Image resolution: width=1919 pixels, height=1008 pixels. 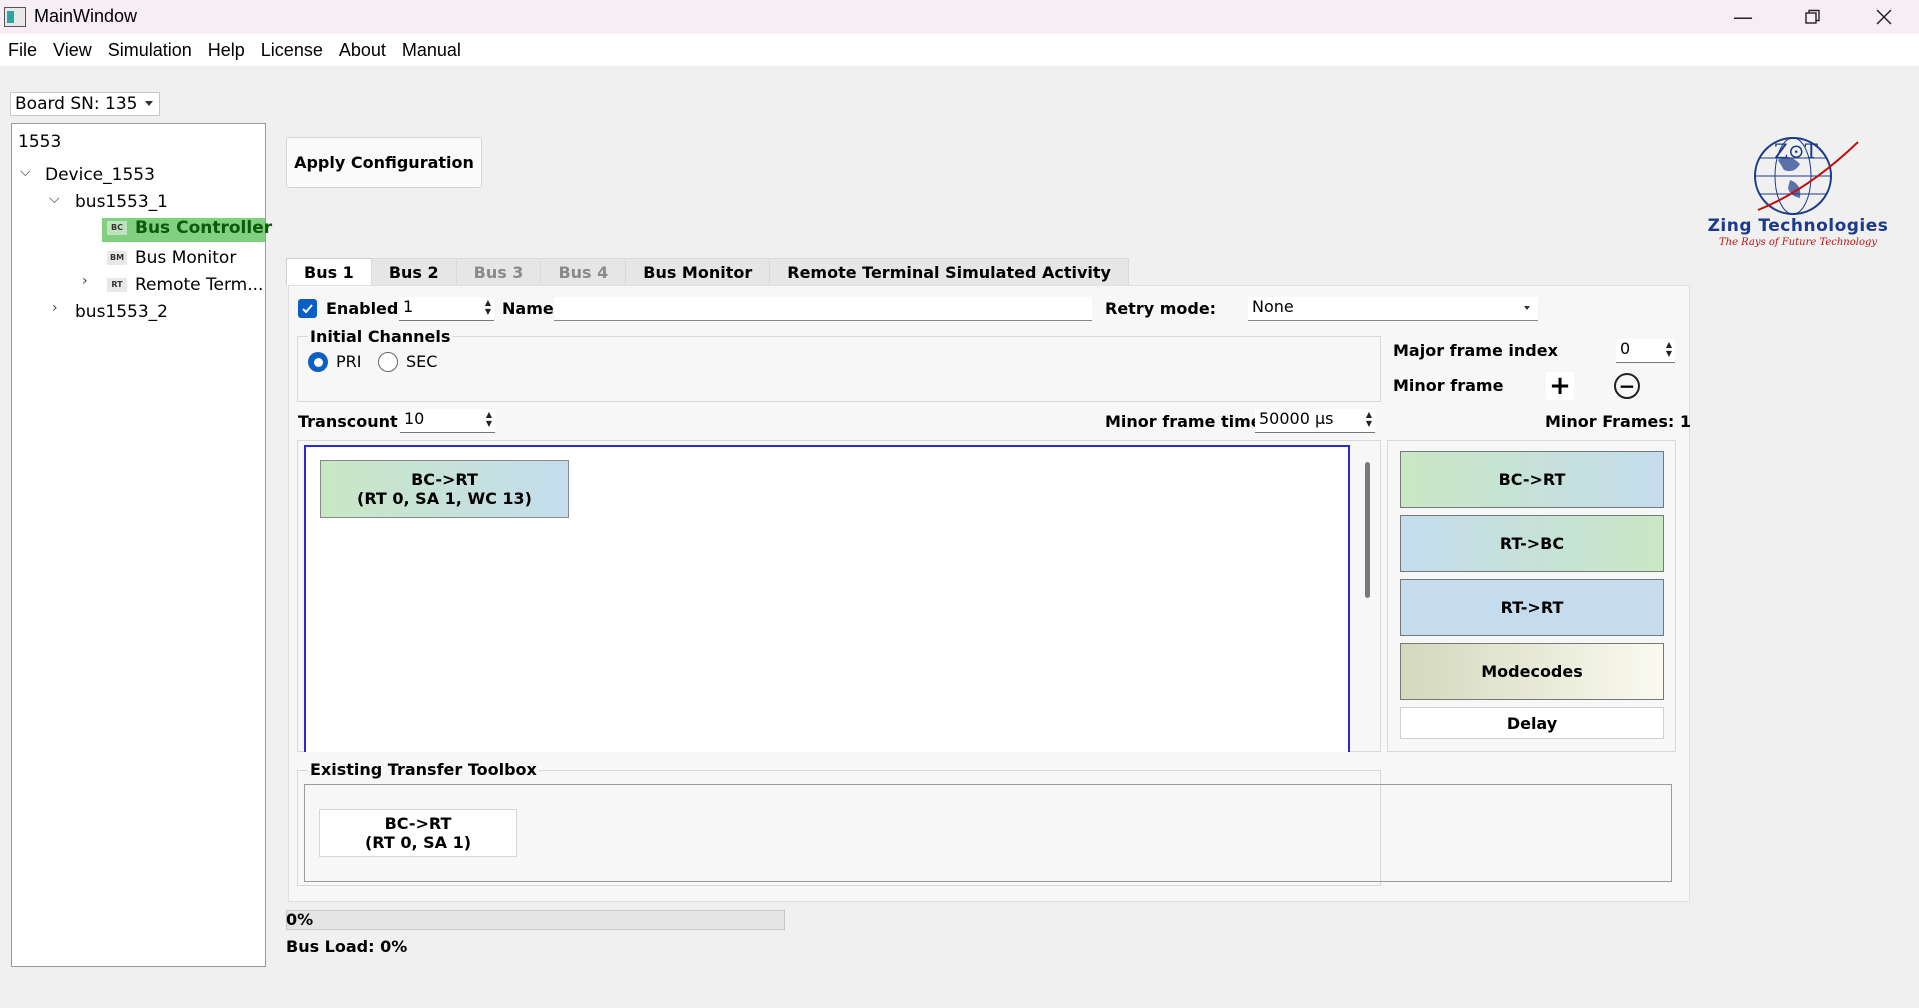 What do you see at coordinates (1560, 386) in the screenshot?
I see `add-minor-frame-icon: +` at bounding box center [1560, 386].